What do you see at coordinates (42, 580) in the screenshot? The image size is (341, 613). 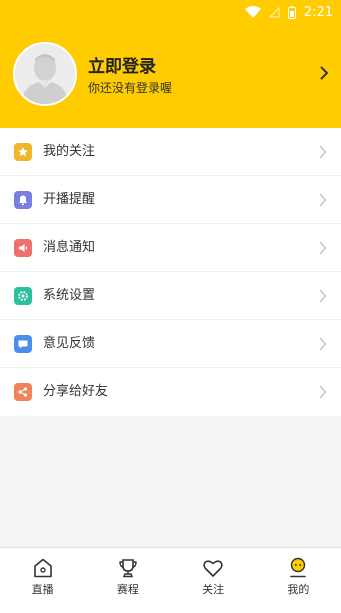 I see `tab-live: 直播` at bounding box center [42, 580].